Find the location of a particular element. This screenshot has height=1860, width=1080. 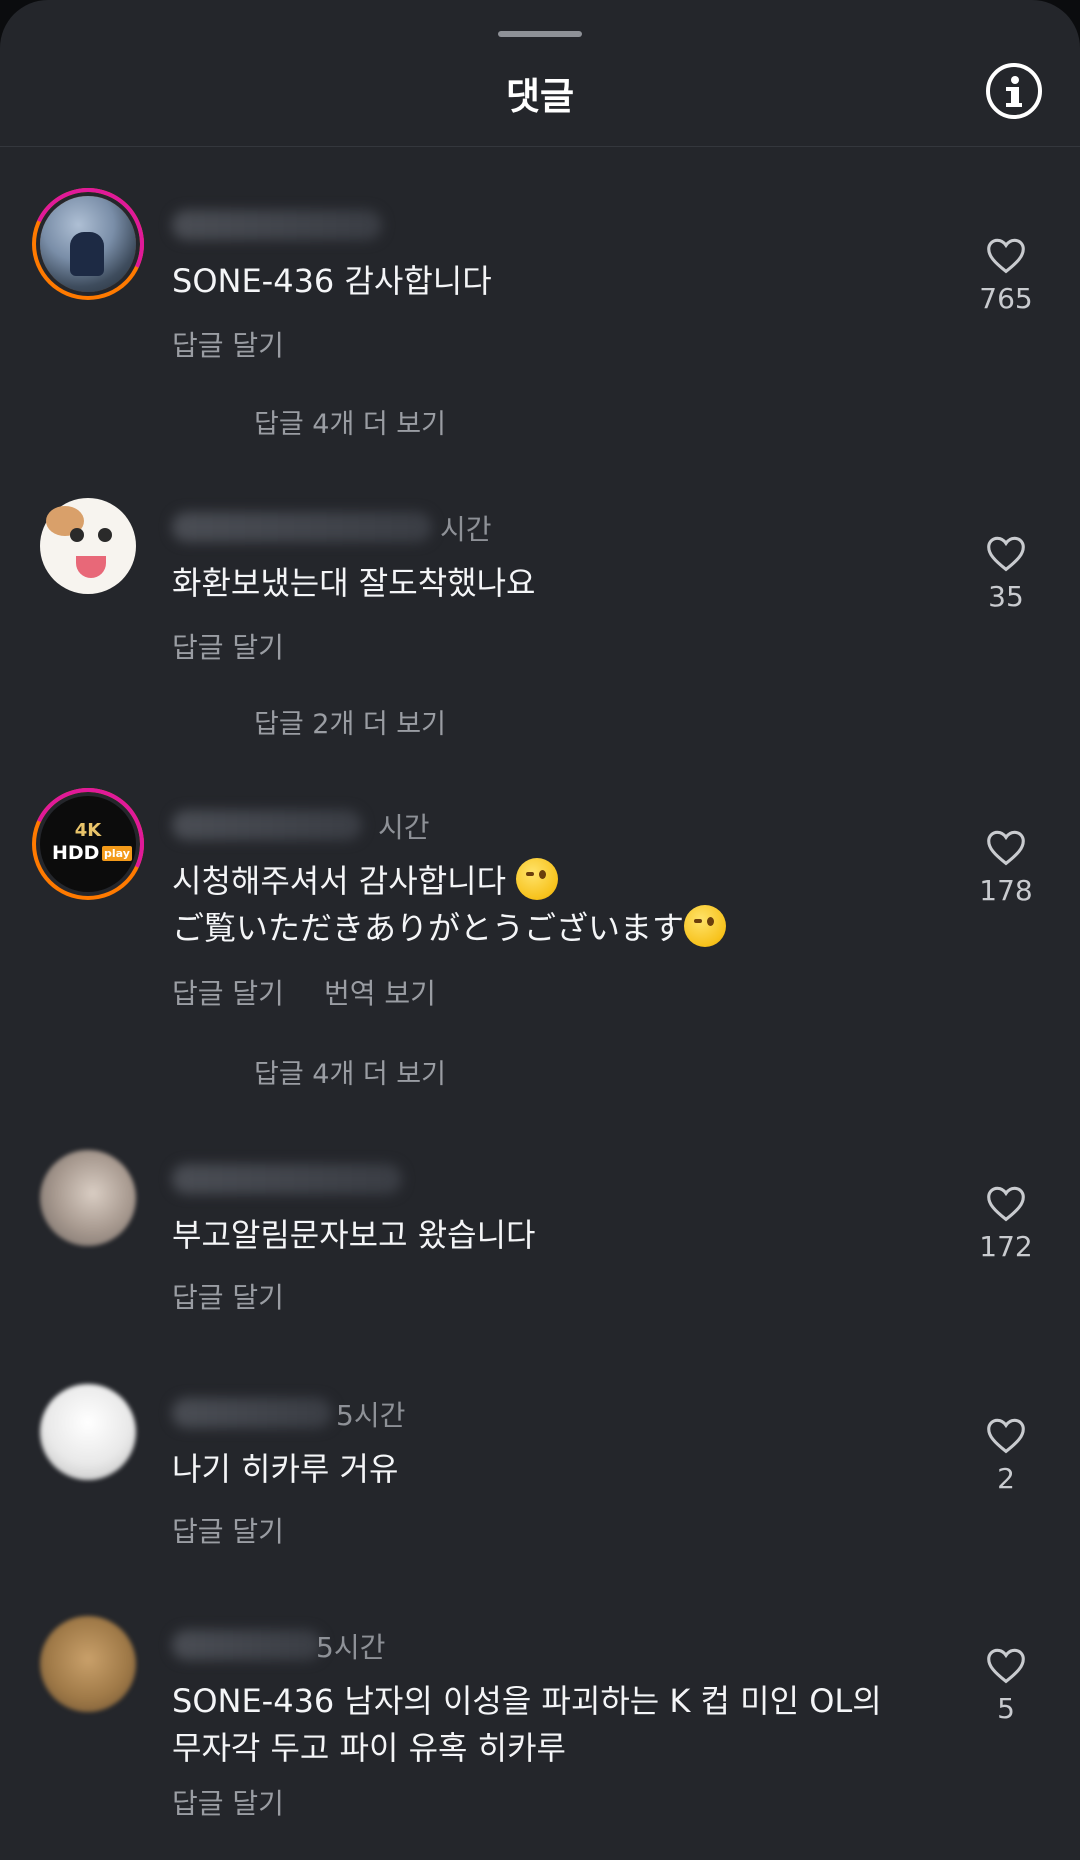

sheet-header: 댓글 is located at coordinates (540, 73).